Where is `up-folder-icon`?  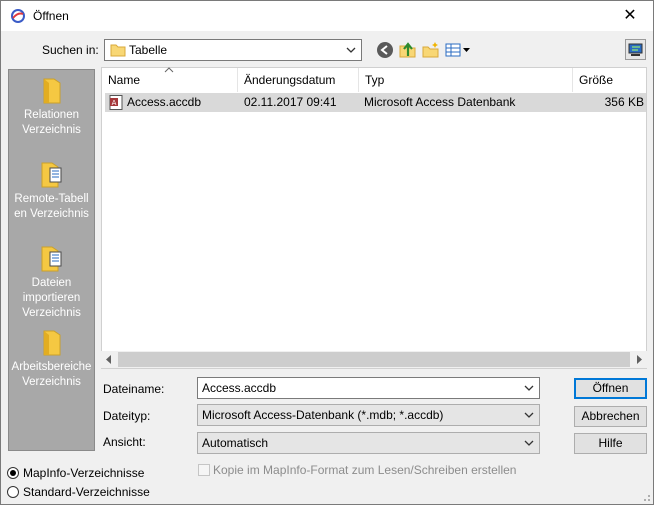 up-folder-icon is located at coordinates (408, 50).